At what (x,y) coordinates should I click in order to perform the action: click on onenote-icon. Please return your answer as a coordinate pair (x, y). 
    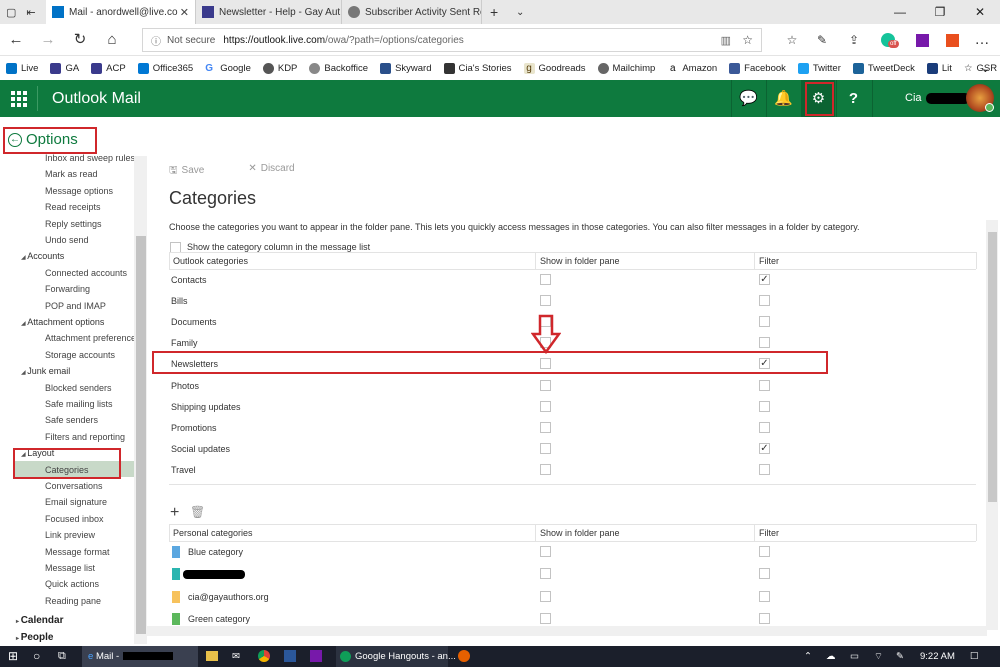
    Looking at the image, I should click on (922, 40).